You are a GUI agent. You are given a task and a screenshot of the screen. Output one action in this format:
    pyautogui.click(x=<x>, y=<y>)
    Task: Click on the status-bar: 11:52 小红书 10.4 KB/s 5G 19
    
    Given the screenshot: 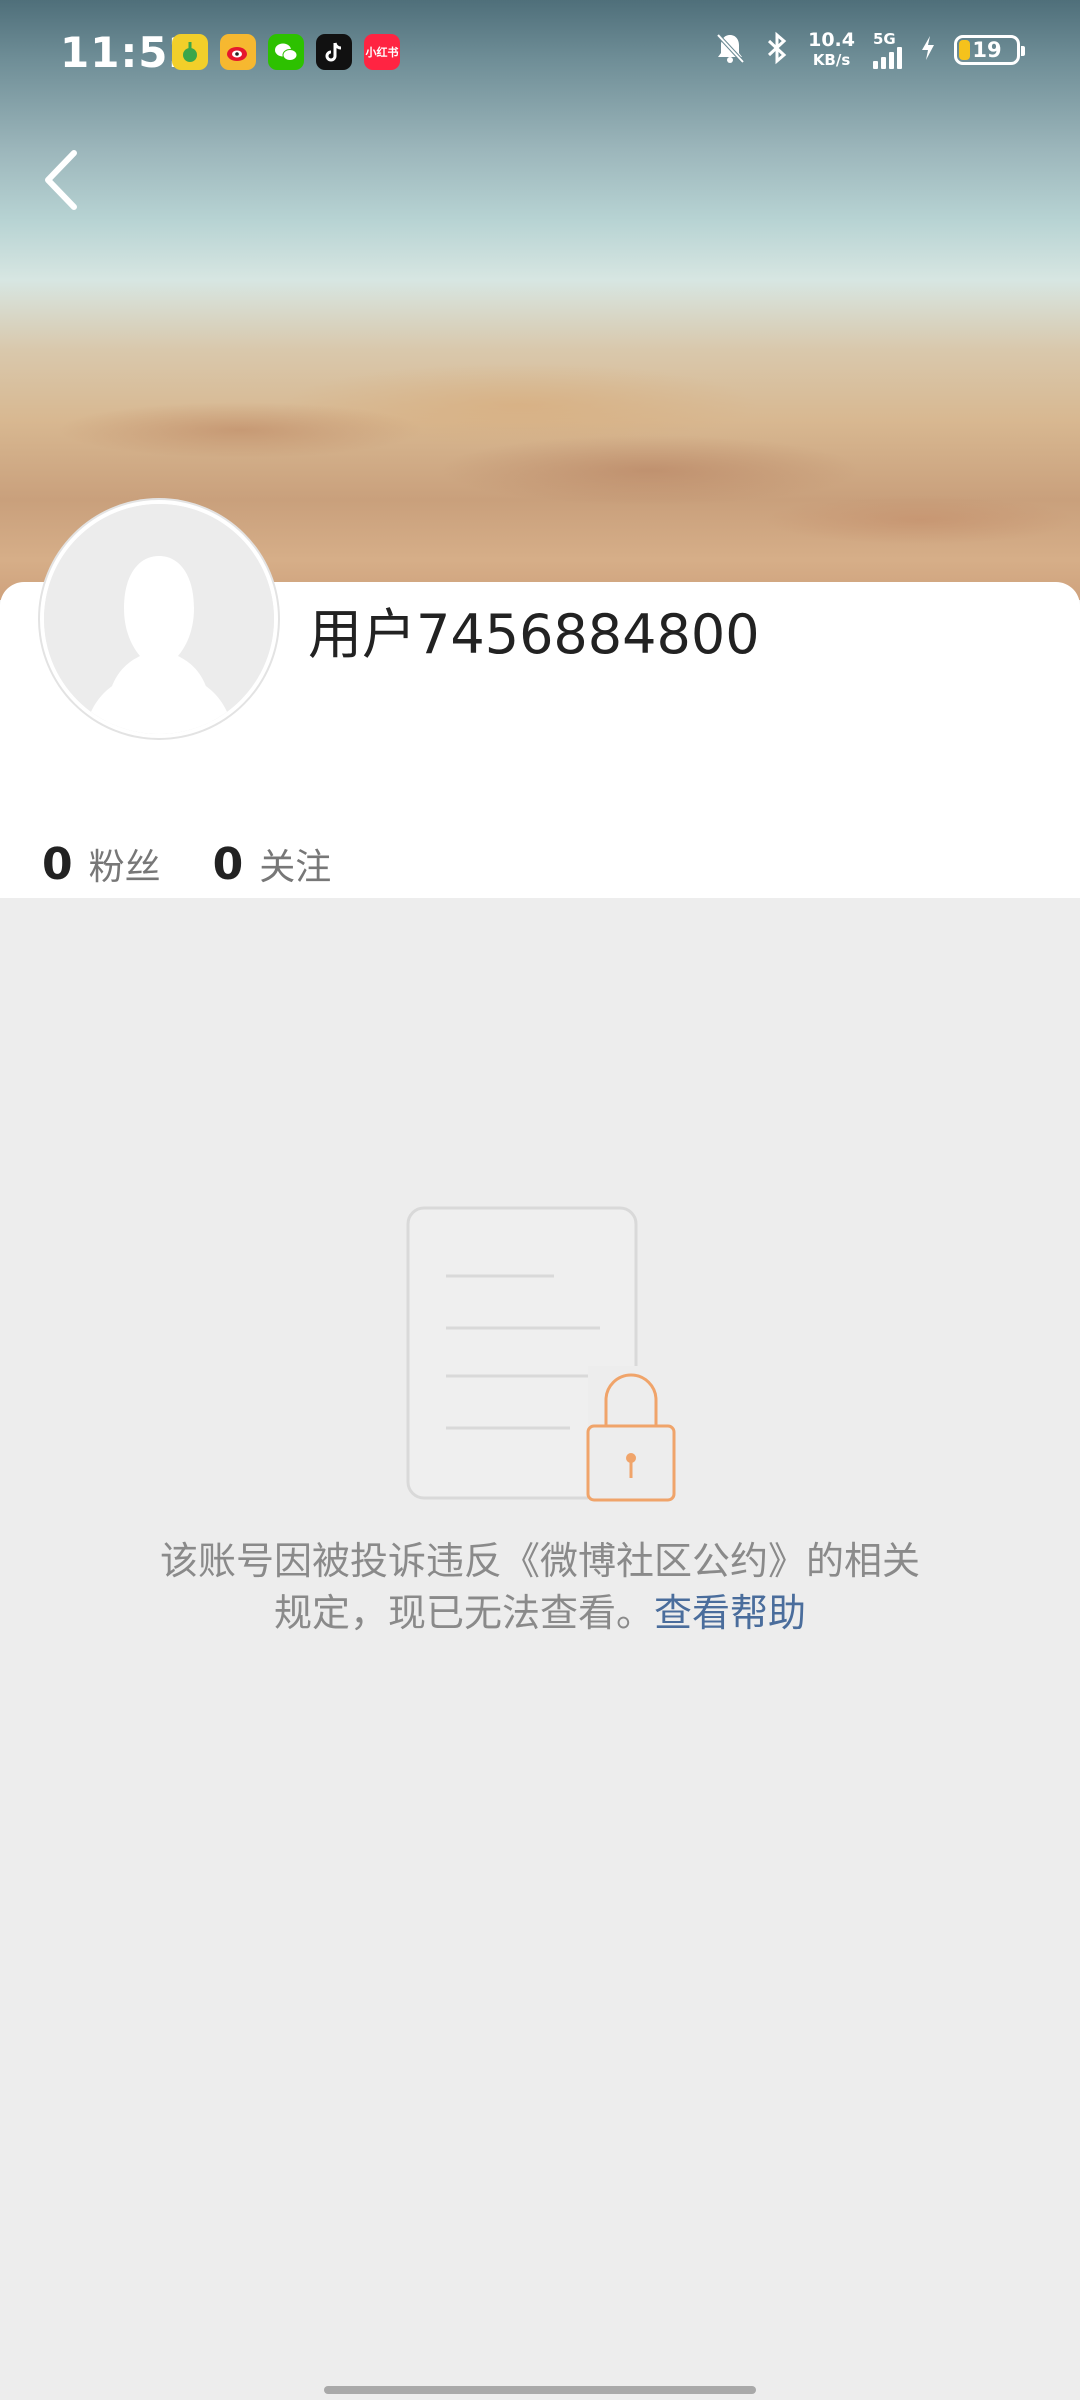 What is the action you would take?
    pyautogui.click(x=540, y=55)
    